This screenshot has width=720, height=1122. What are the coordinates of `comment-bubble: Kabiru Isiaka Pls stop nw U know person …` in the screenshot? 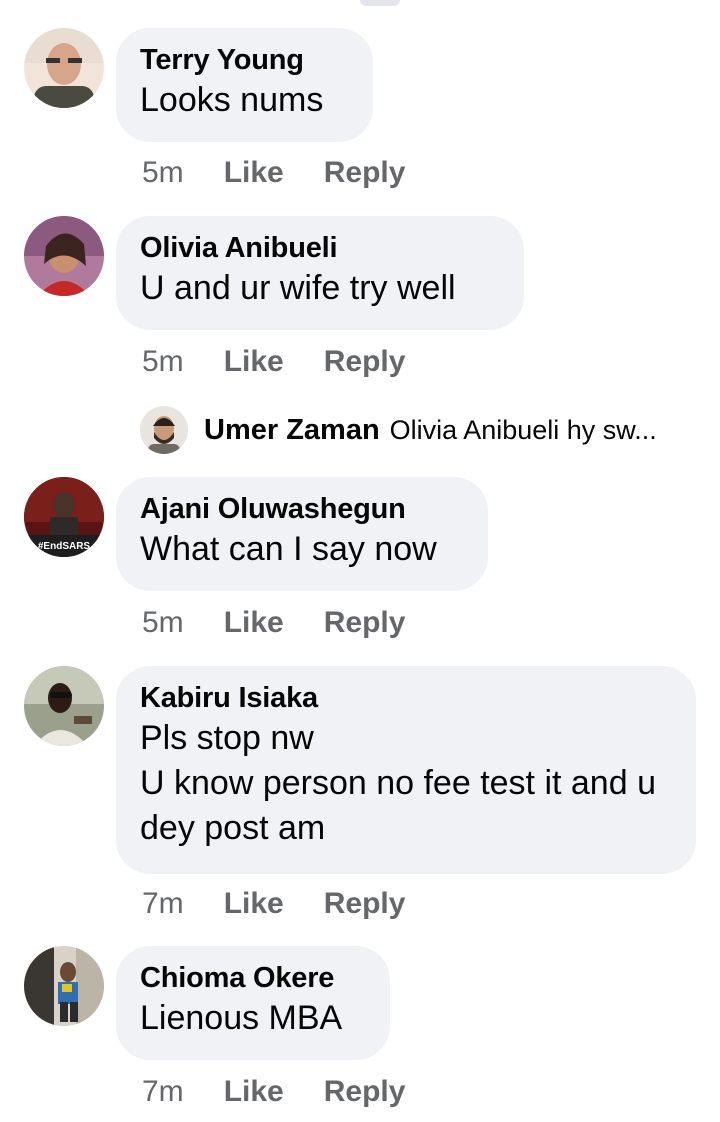 It's located at (406, 770).